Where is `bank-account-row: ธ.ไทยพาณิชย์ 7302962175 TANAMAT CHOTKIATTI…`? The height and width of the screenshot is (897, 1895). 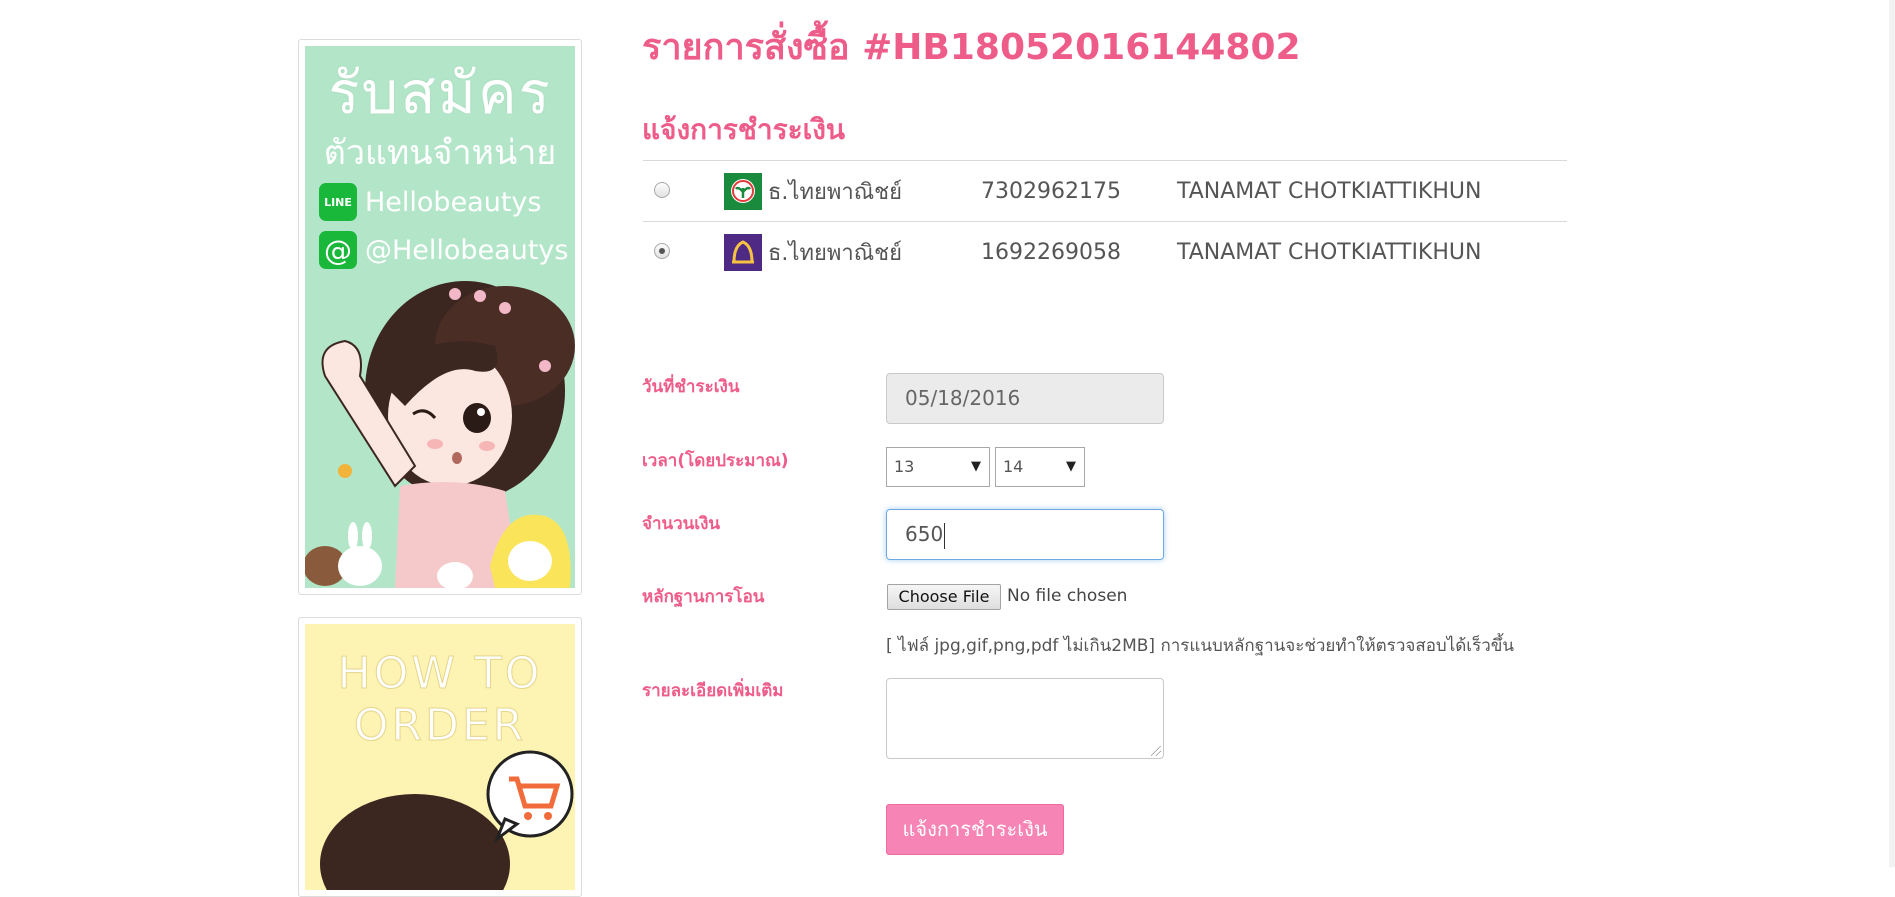 bank-account-row: ธ.ไทยพาณิชย์ 7302962175 TANAMAT CHOTKIATTI… is located at coordinates (1105, 191).